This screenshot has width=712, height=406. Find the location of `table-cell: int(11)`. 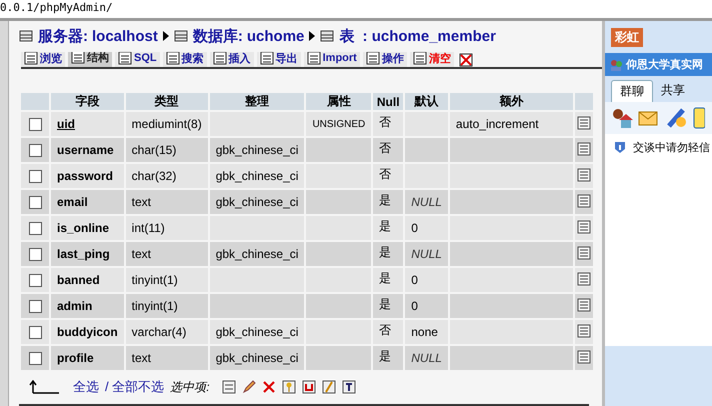

table-cell: int(11) is located at coordinates (148, 228).